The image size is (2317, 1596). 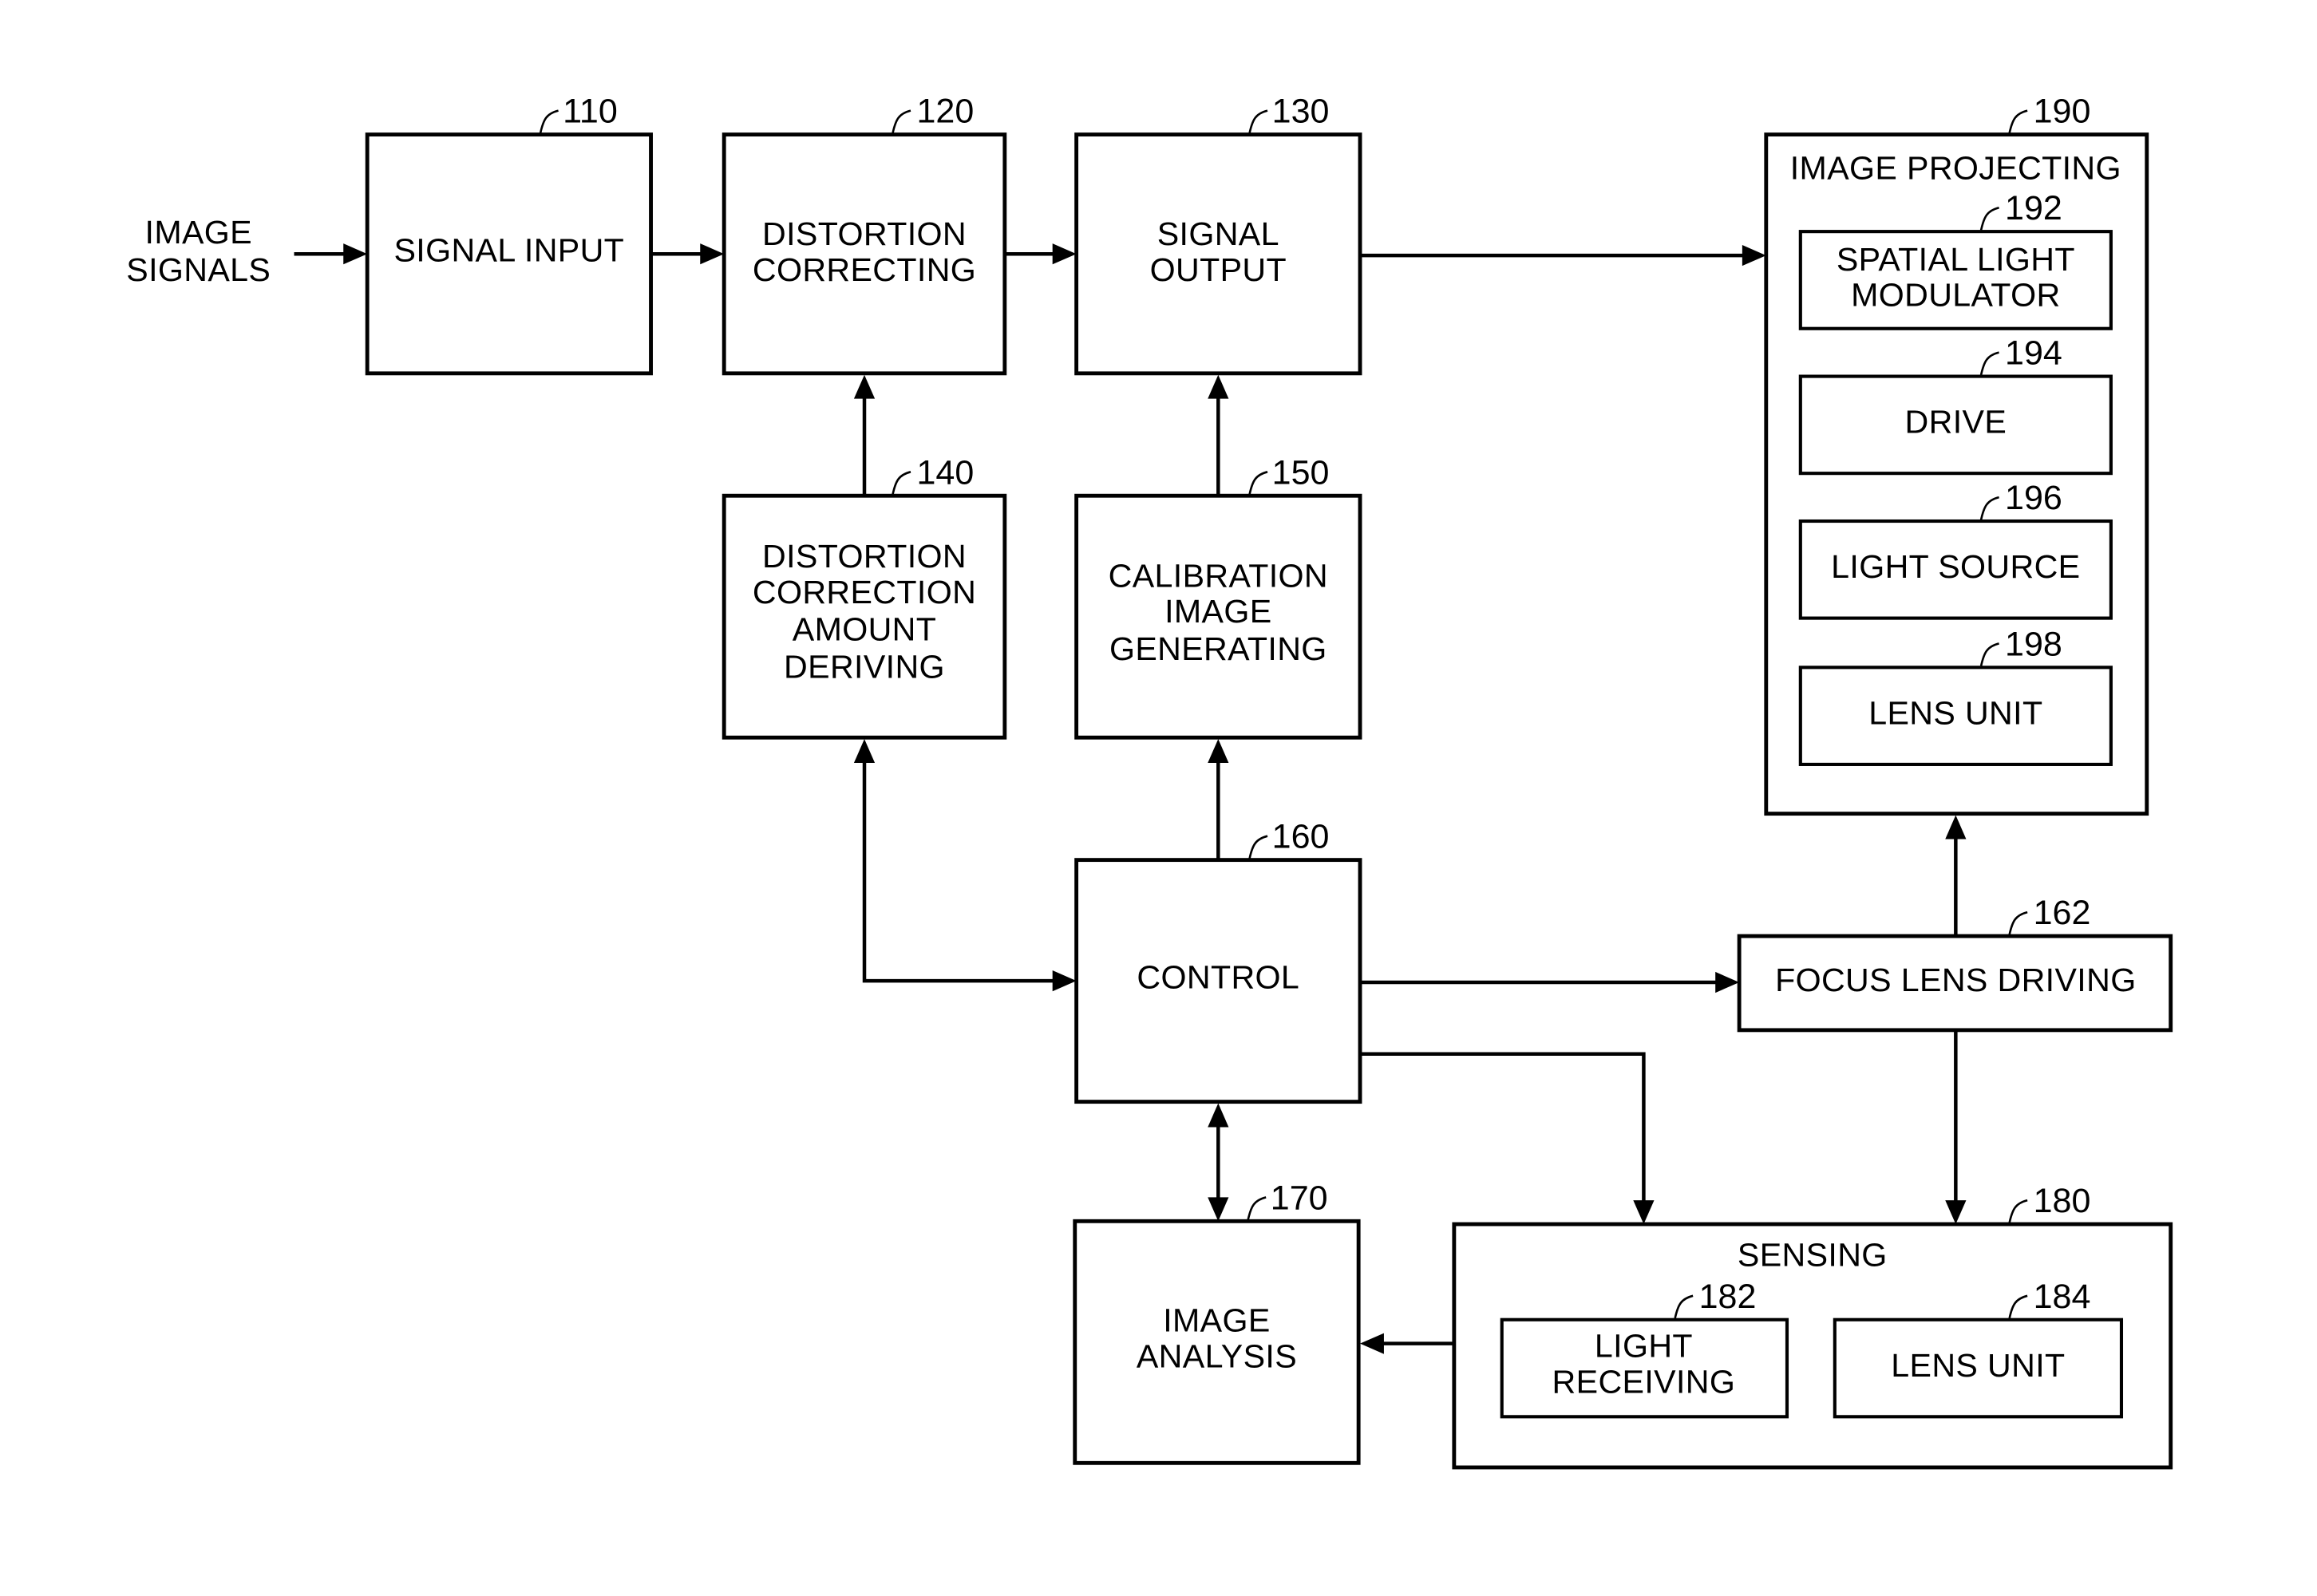 I want to click on ref-160: 160, so click(x=1301, y=837).